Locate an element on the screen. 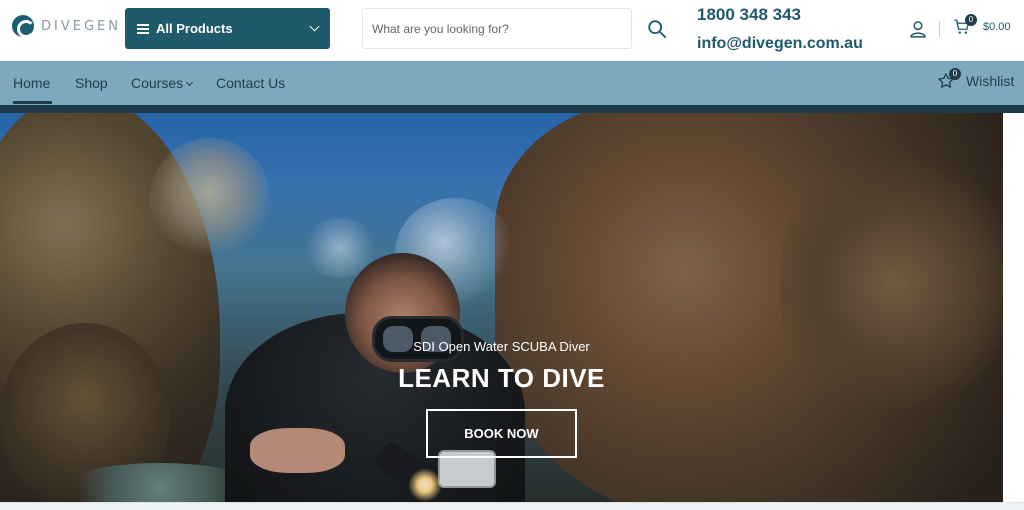 The height and width of the screenshot is (510, 1024). wishlist-link: 0 Wishlist is located at coordinates (976, 79).